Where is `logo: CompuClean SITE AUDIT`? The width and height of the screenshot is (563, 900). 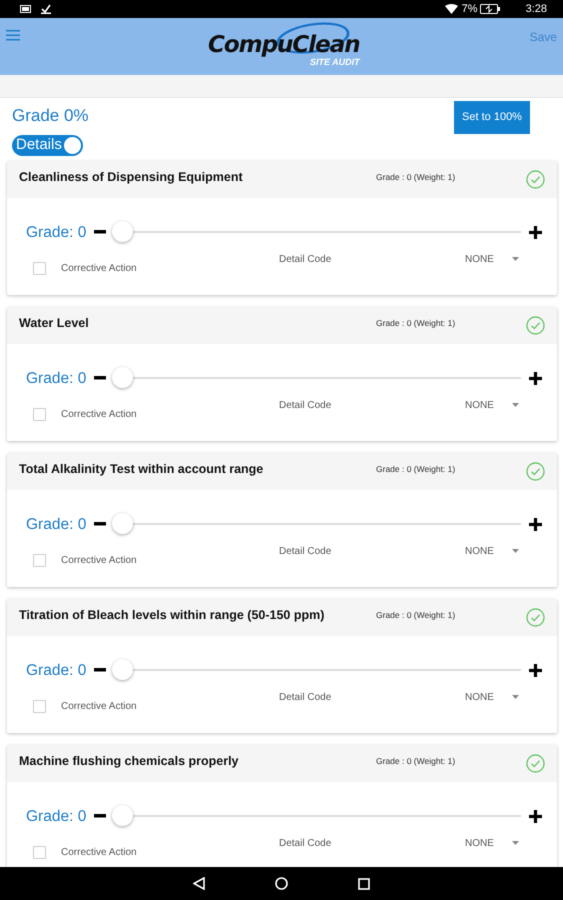
logo: CompuClean SITE AUDIT is located at coordinates (285, 43).